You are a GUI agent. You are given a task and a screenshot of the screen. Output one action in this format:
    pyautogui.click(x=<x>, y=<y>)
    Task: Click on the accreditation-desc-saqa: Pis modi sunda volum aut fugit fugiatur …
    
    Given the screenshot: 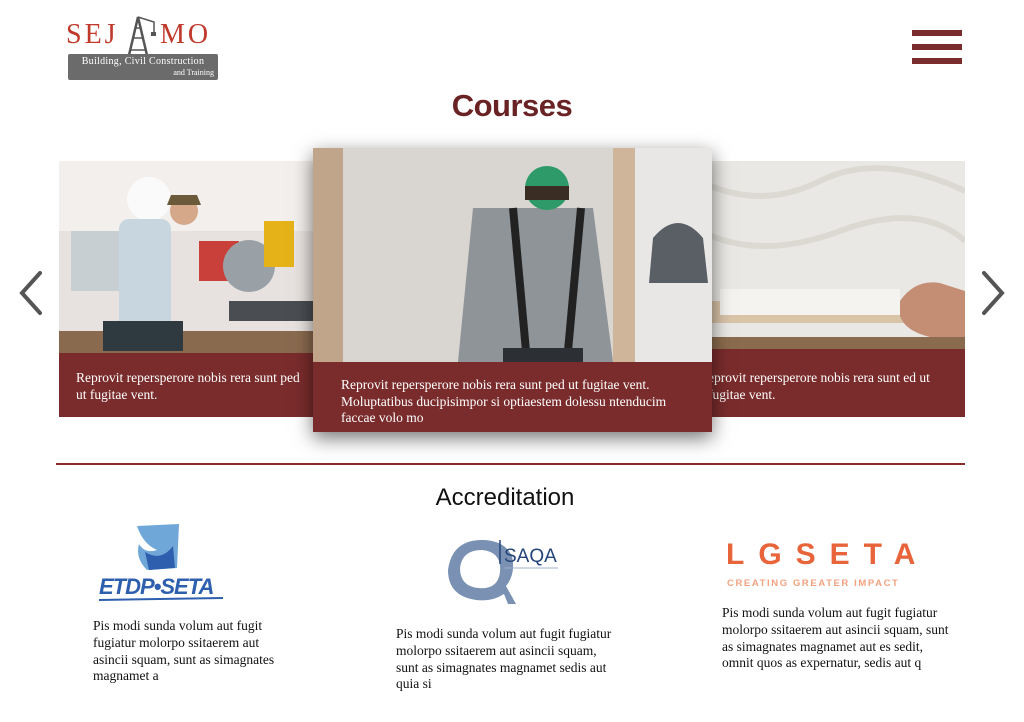 What is the action you would take?
    pyautogui.click(x=504, y=659)
    